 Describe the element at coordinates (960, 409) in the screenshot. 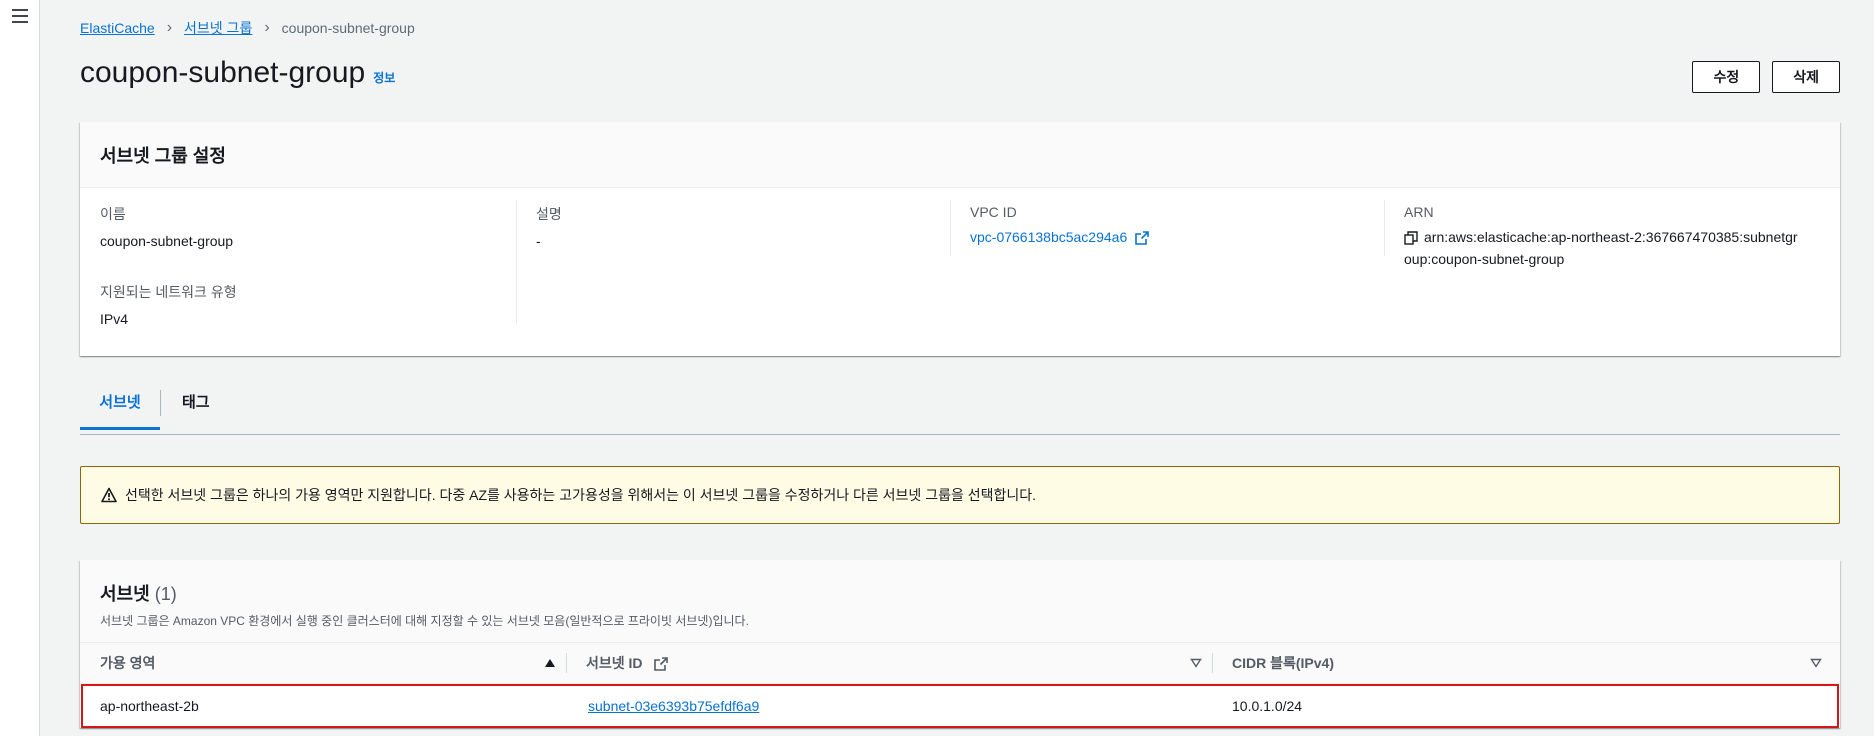

I see `tab-list: 서브넷 태그` at that location.